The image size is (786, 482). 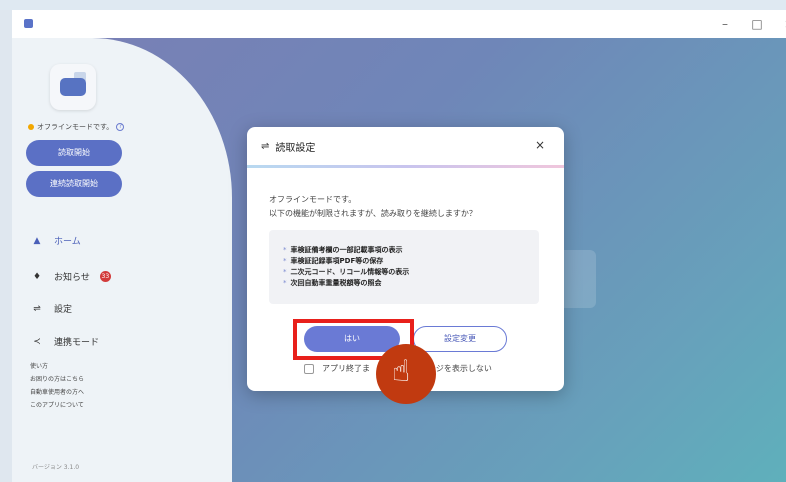 What do you see at coordinates (460, 339) in the screenshot?
I see `change-settings-button: 設定変更` at bounding box center [460, 339].